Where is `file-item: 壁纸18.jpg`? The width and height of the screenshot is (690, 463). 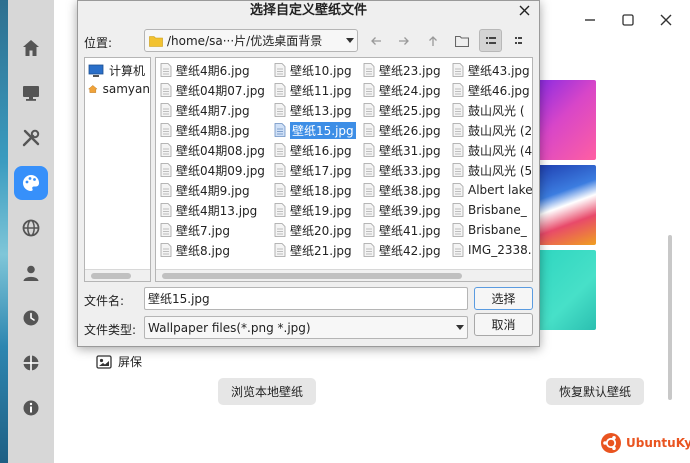
file-item: 壁纸18.jpg is located at coordinates (317, 190).